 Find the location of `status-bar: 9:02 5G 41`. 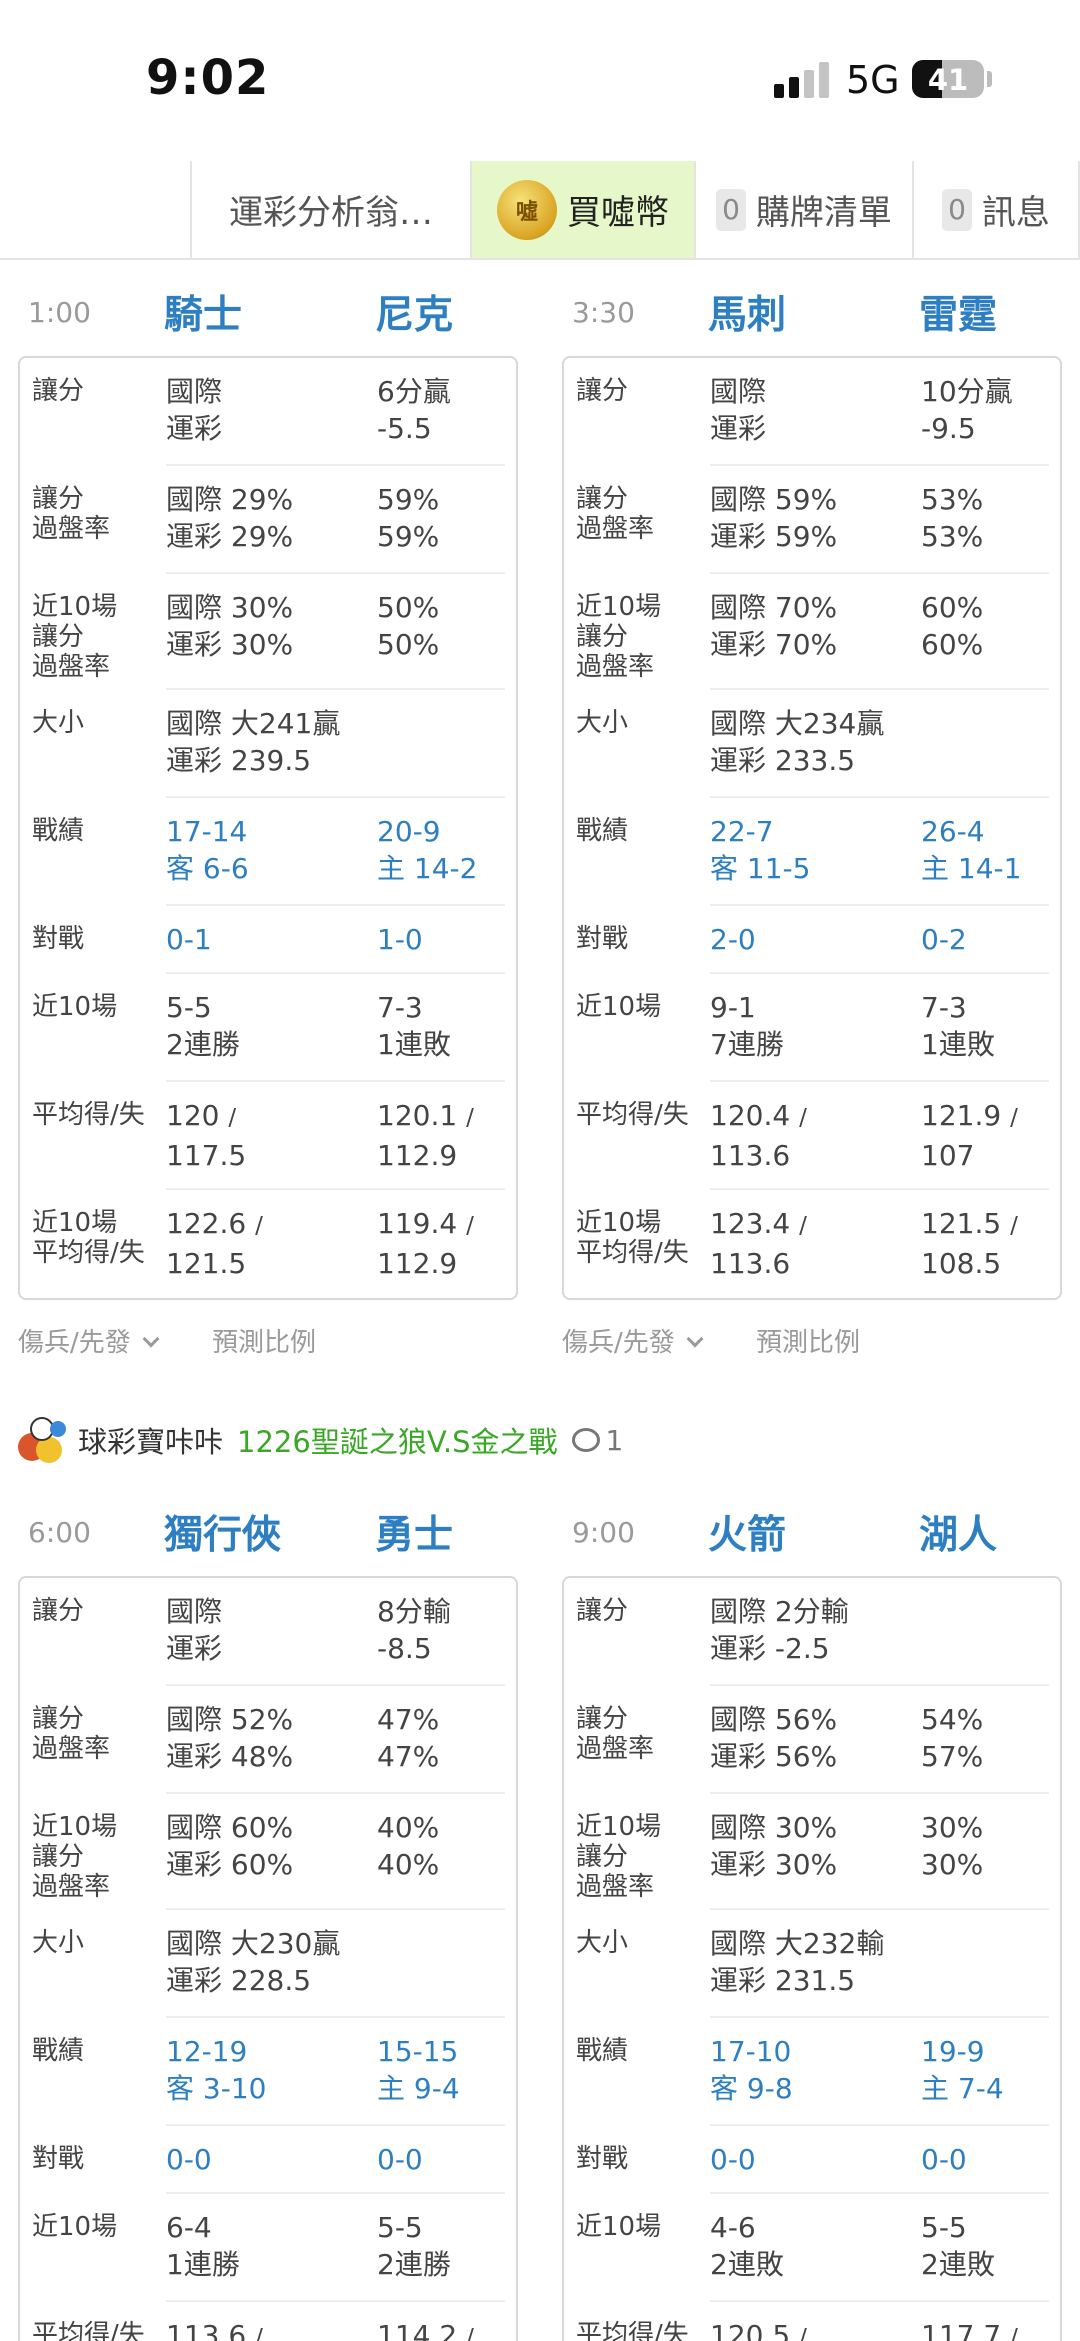

status-bar: 9:02 5G 41 is located at coordinates (540, 80).